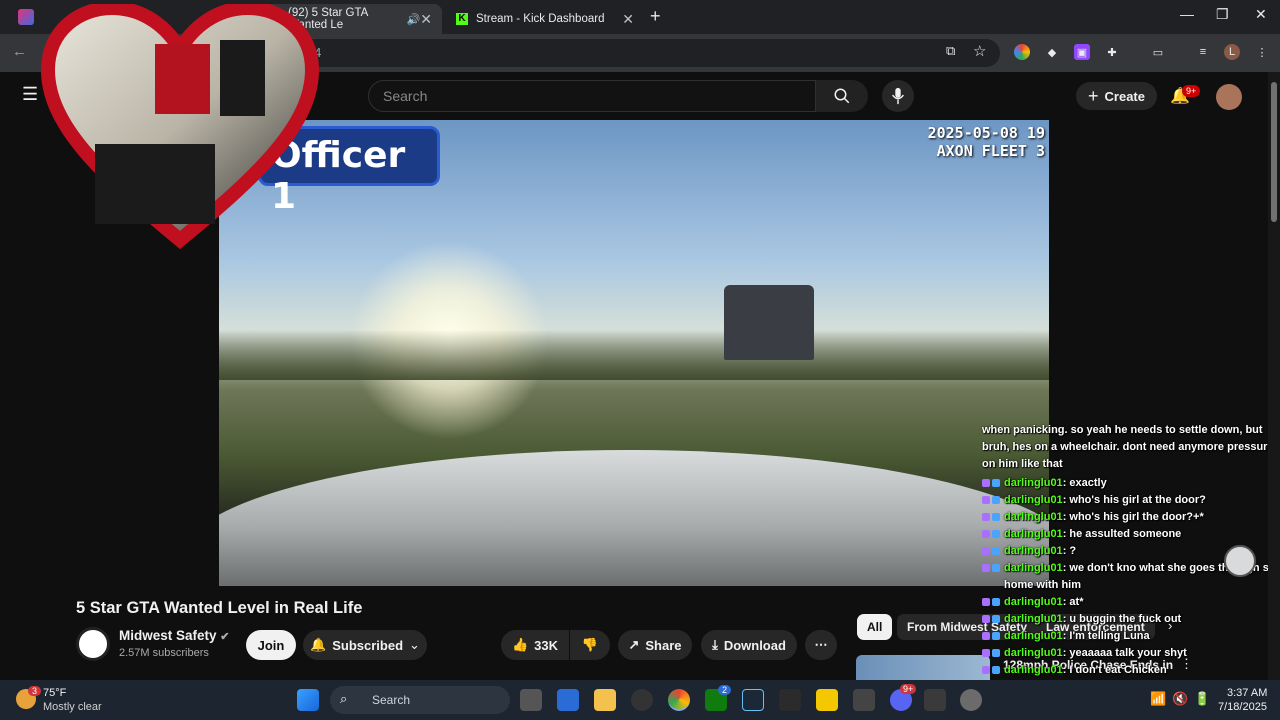 Image resolution: width=1280 pixels, height=720 pixels. I want to click on like-button: 👍 33K, so click(535, 645).